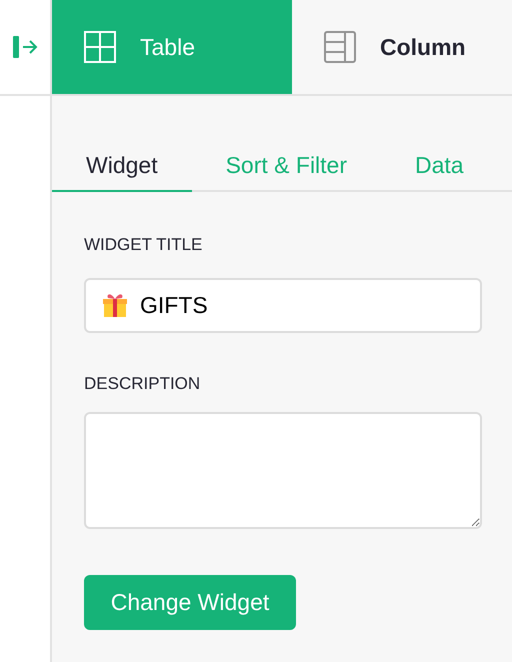 This screenshot has height=662, width=512. I want to click on grid-icon, so click(100, 47).